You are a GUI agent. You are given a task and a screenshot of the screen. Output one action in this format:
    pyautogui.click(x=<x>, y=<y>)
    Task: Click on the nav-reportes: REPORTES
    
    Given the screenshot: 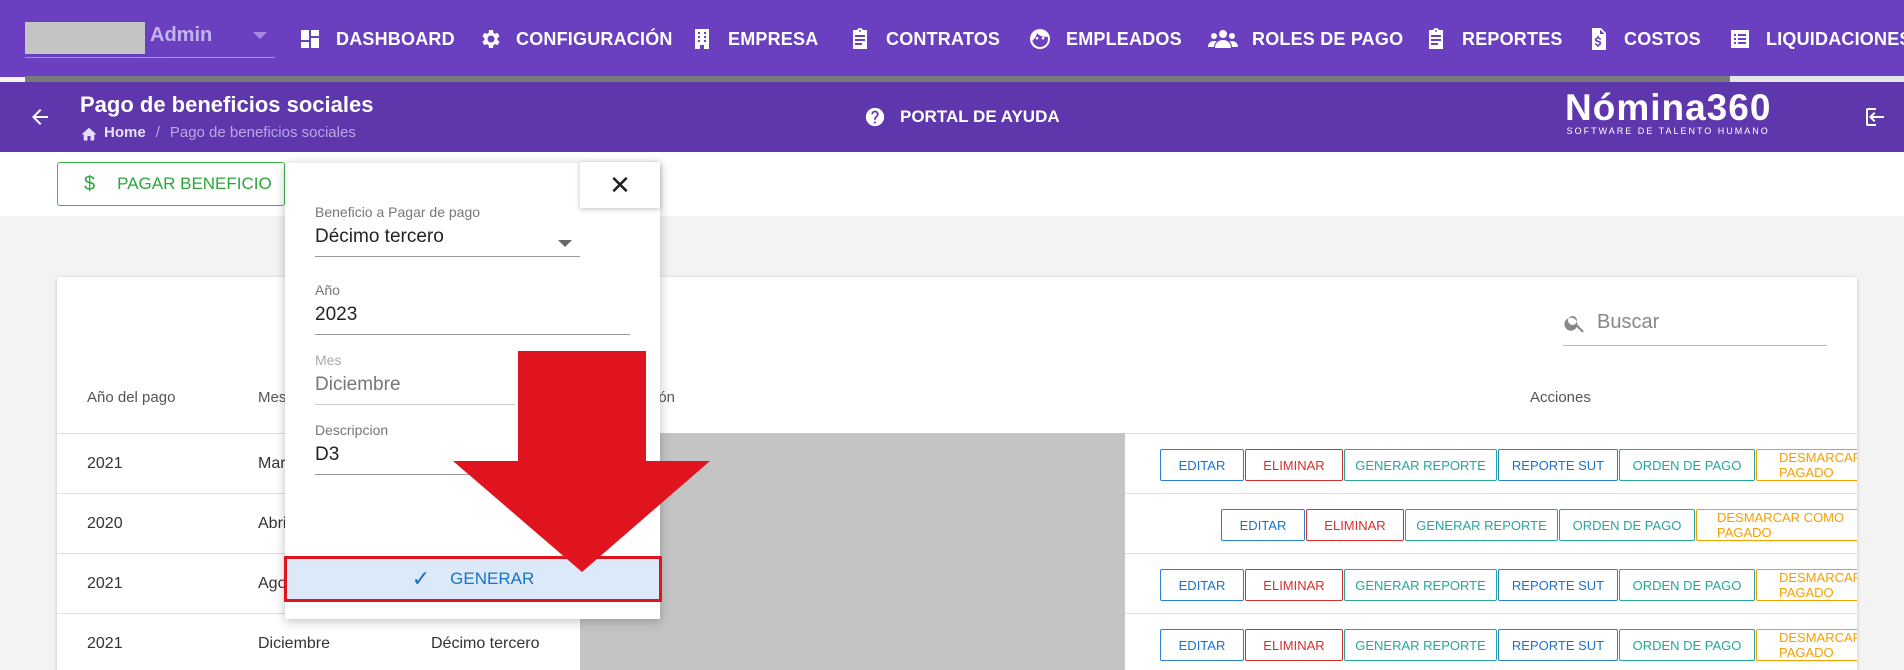 What is the action you would take?
    pyautogui.click(x=1493, y=39)
    